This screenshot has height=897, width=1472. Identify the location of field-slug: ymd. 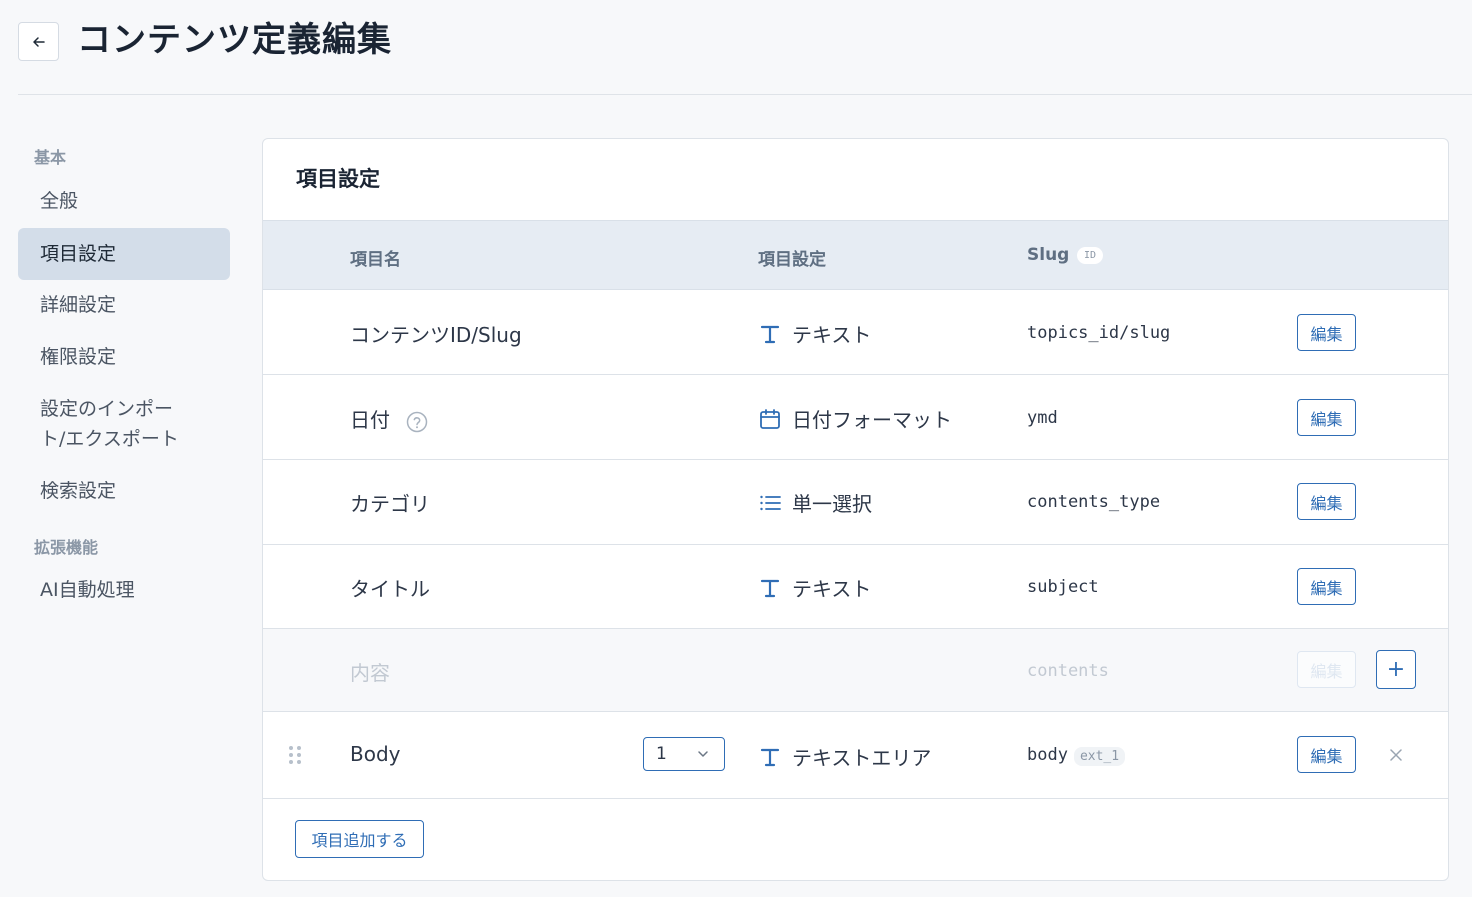
(1042, 418).